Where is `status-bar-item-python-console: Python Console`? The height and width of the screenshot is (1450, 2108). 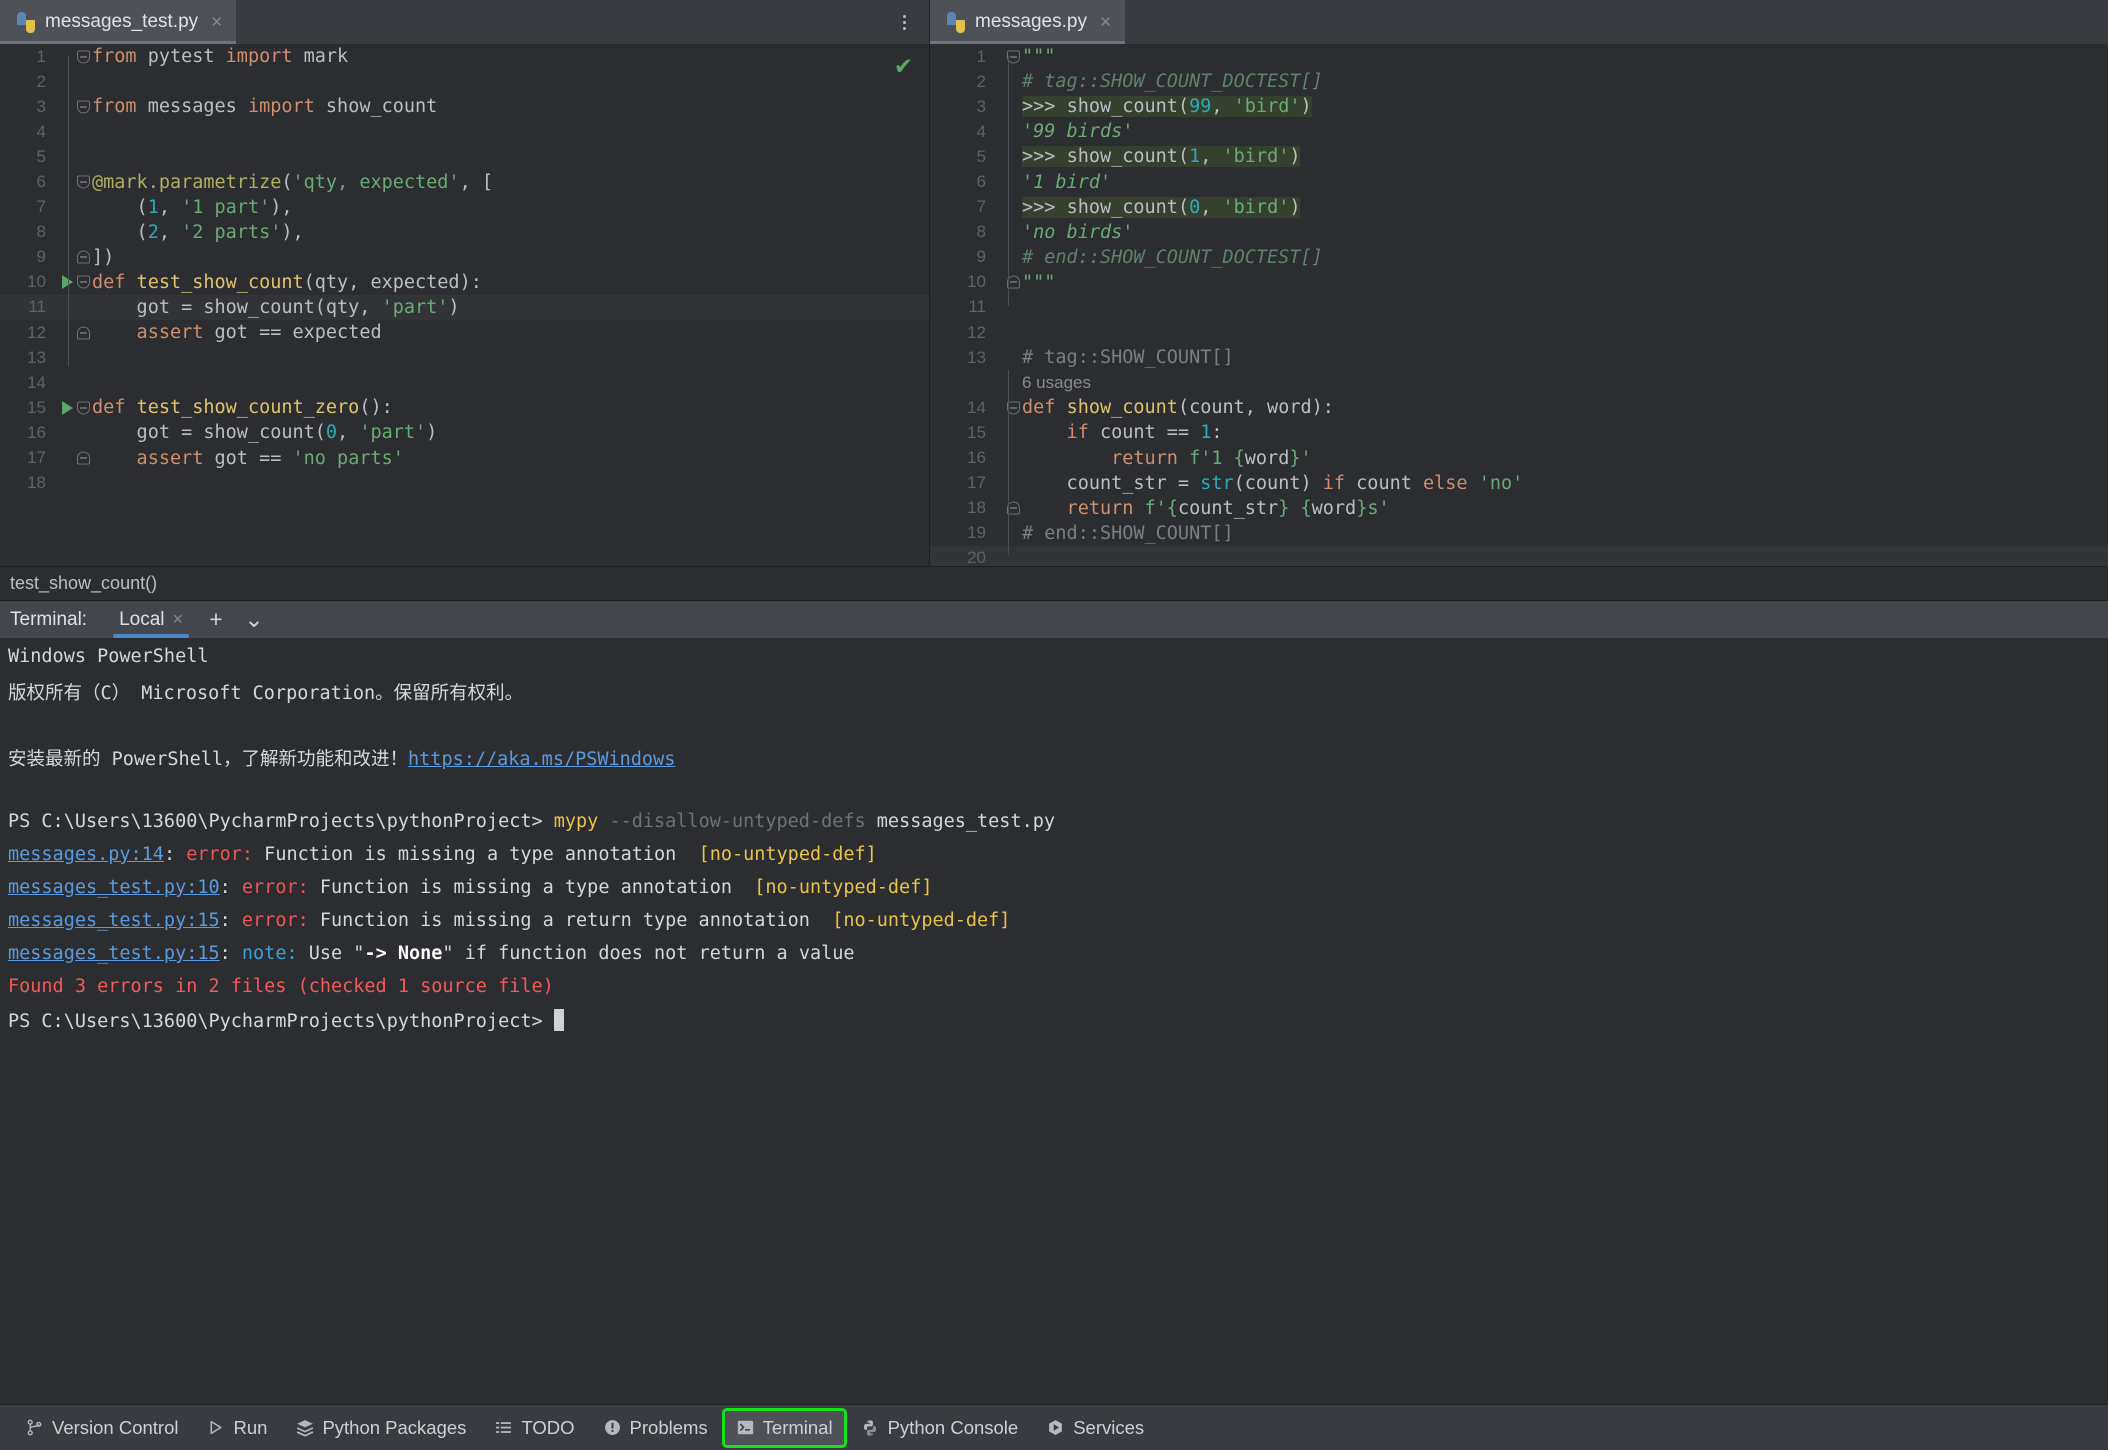 status-bar-item-python-console: Python Console is located at coordinates (940, 1428).